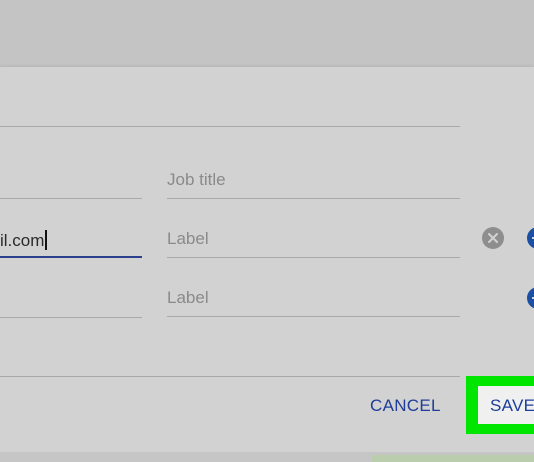  What do you see at coordinates (405, 406) in the screenshot?
I see `cancel-button: CANCEL` at bounding box center [405, 406].